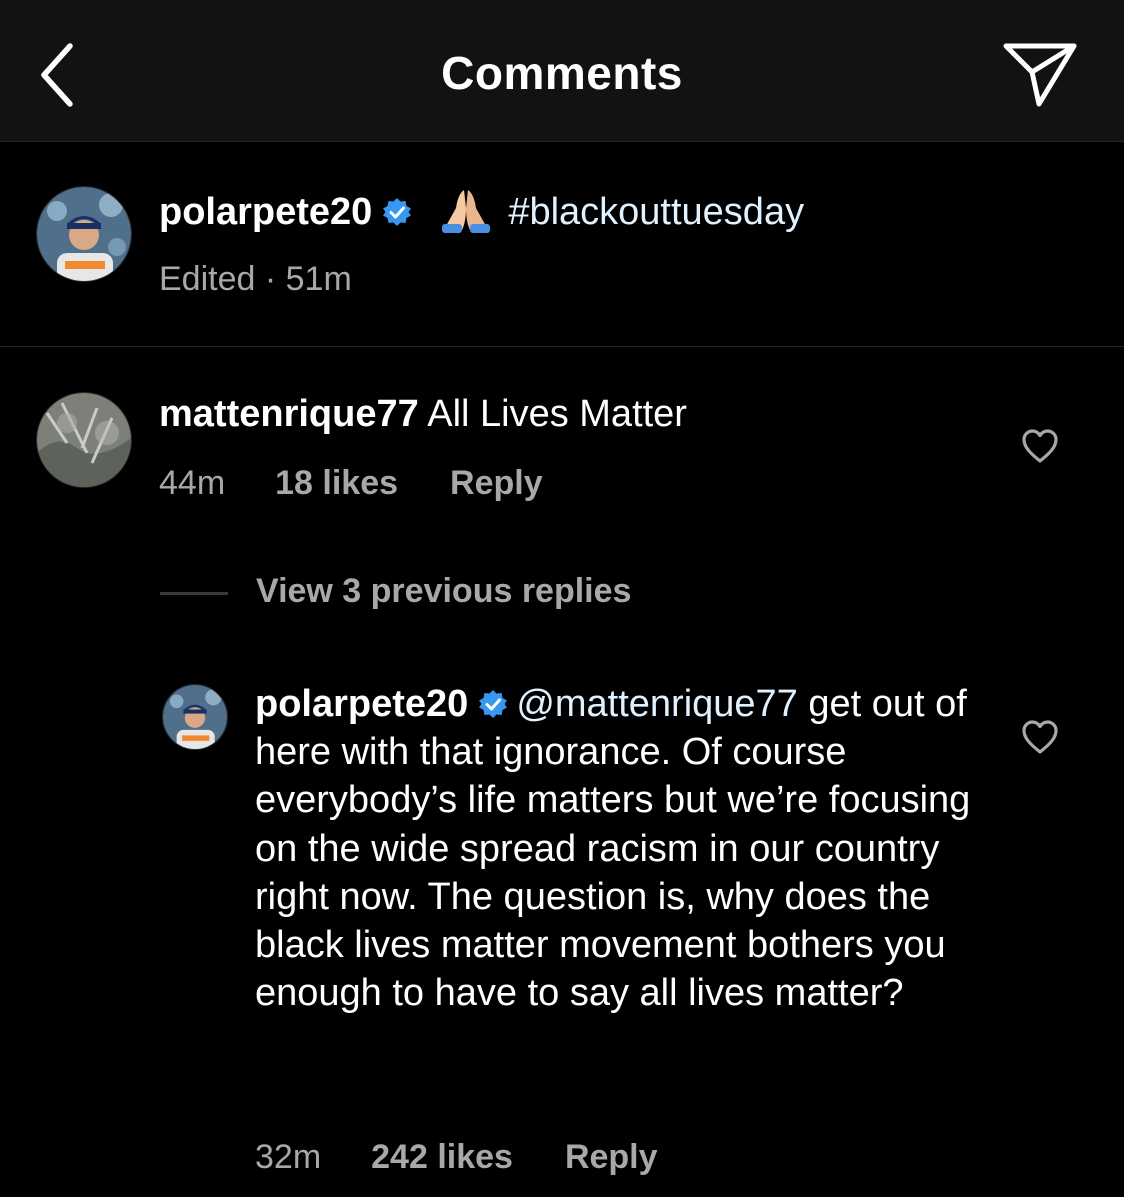 This screenshot has height=1197, width=1124. I want to click on page-title: Comments, so click(562, 73).